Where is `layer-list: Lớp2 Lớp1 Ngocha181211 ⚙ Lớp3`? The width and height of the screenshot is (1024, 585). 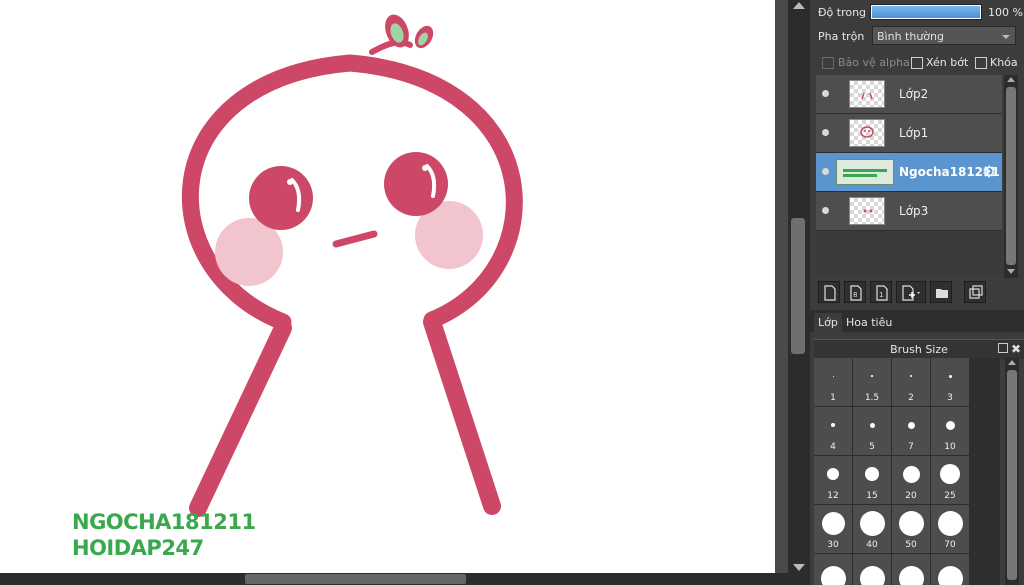 layer-list: Lớp2 Lớp1 Ngocha181211 ⚙ Lớp3 is located at coordinates (909, 175).